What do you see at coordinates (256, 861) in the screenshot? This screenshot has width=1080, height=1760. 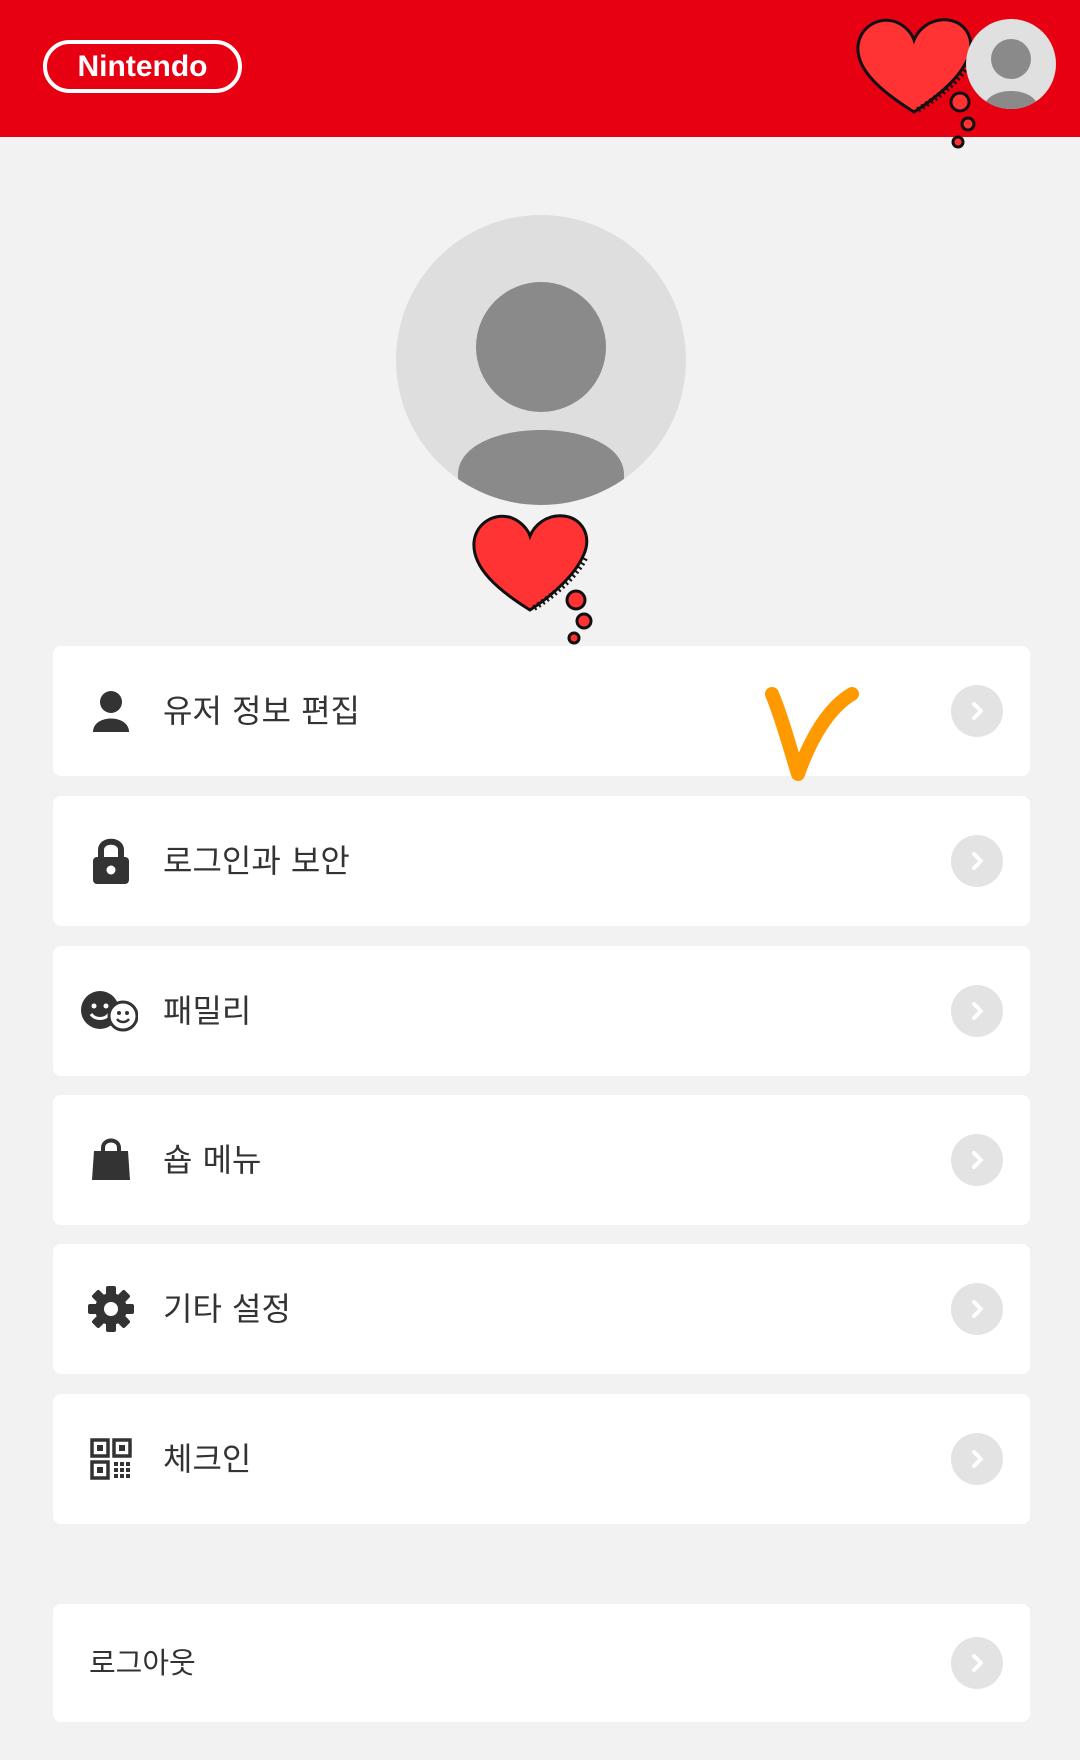 I see `menu-item-label: 로그인과 보안` at bounding box center [256, 861].